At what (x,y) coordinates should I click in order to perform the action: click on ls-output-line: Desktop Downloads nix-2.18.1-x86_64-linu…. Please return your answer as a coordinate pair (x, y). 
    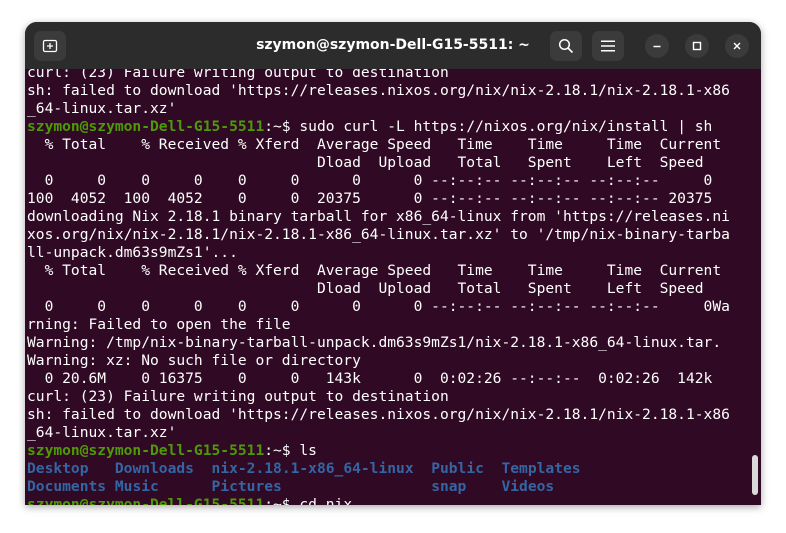
    Looking at the image, I should click on (378, 469).